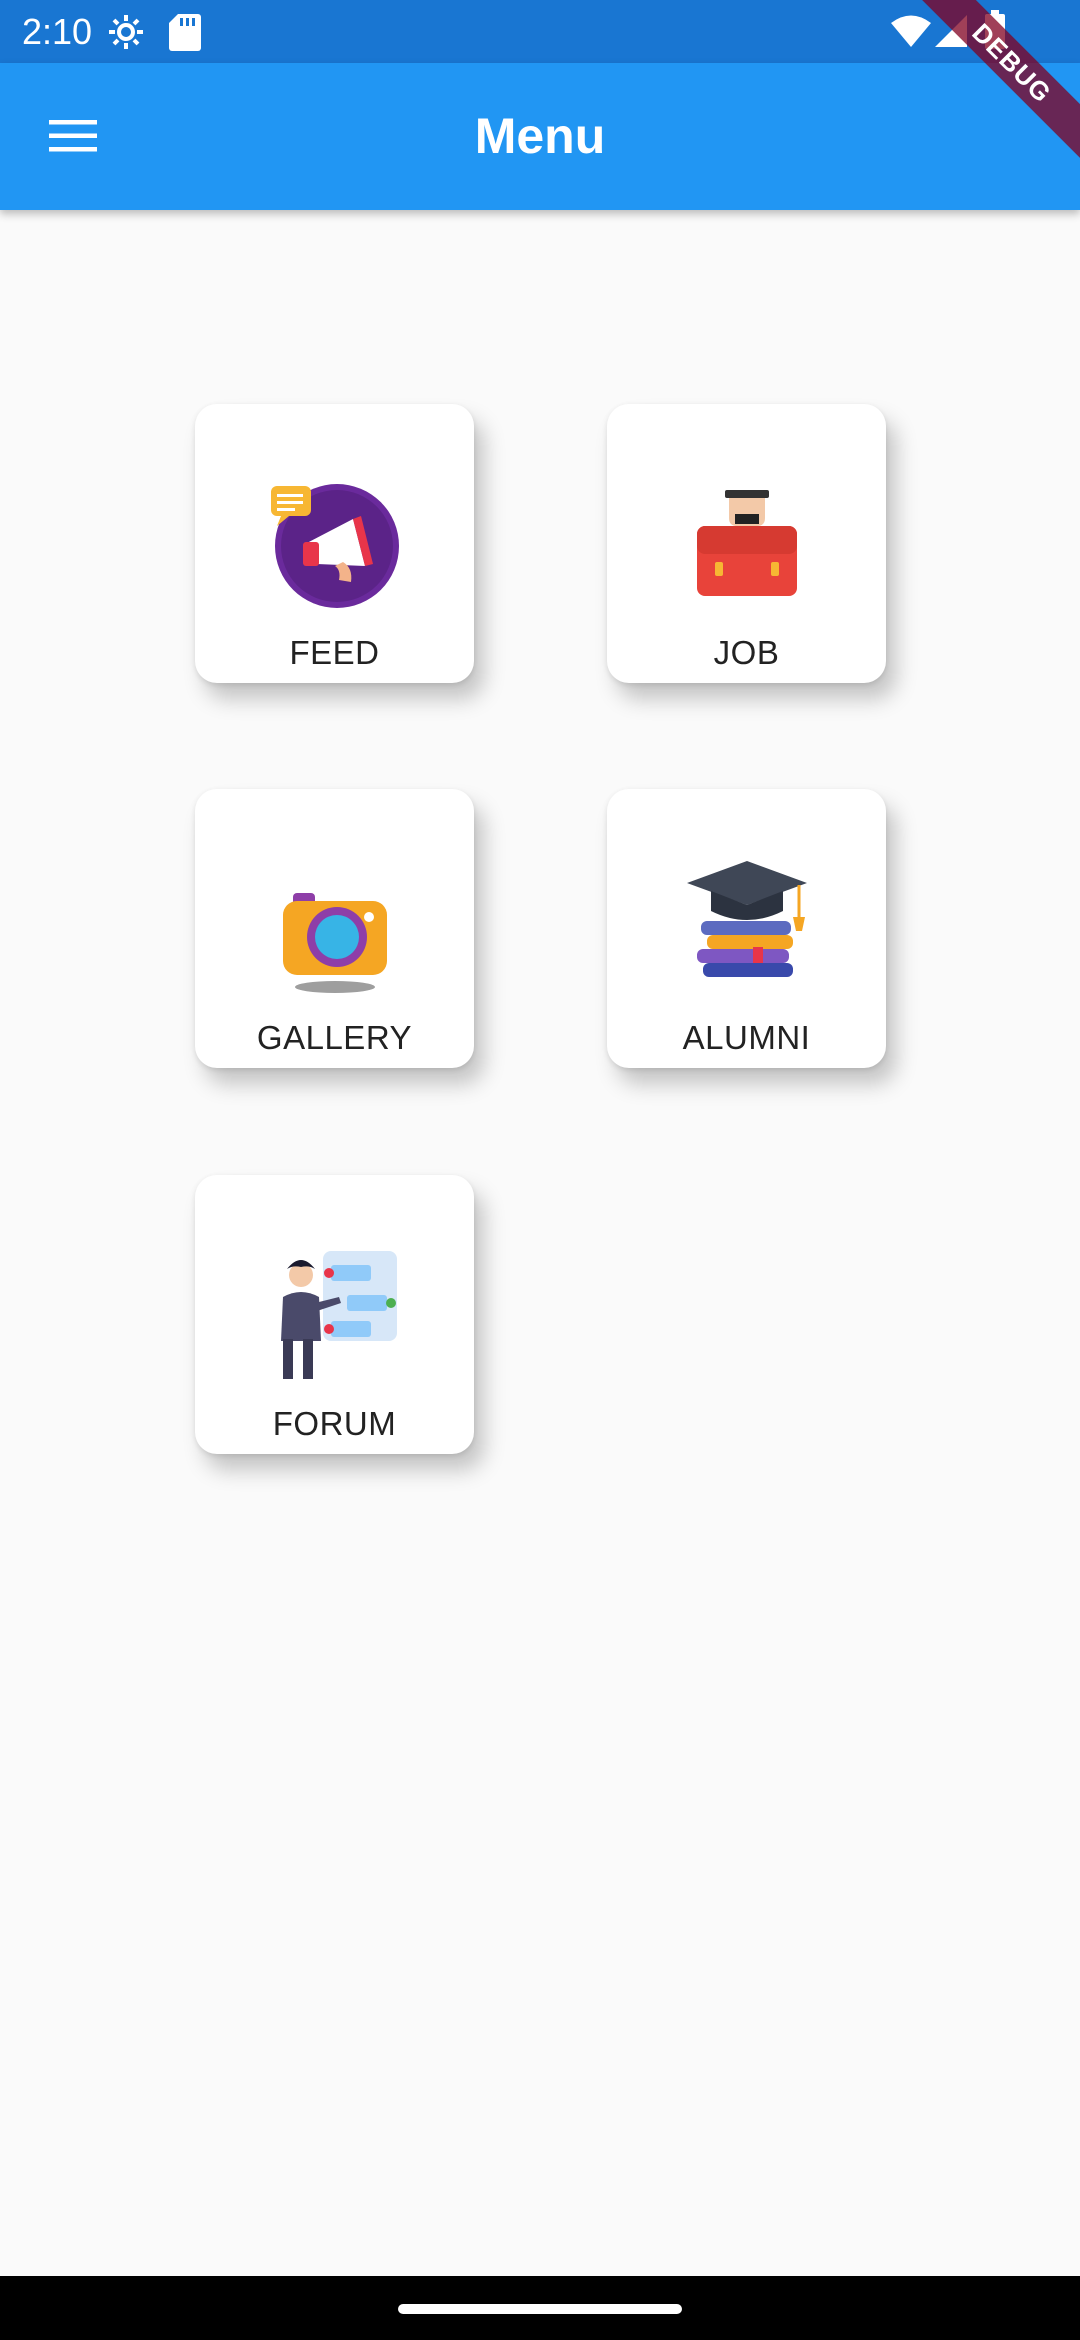  I want to click on menu-card-label: JOB, so click(746, 652).